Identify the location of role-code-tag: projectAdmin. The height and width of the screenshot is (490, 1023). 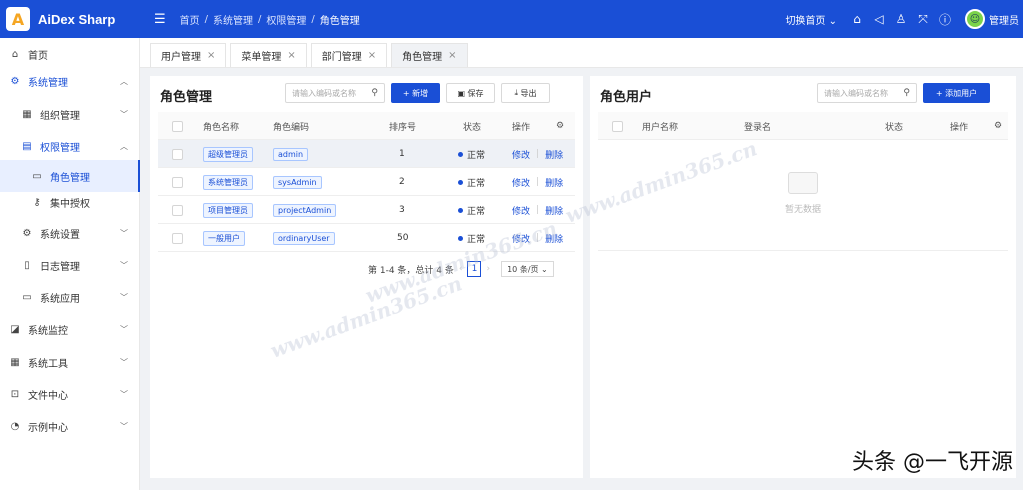
(305, 210).